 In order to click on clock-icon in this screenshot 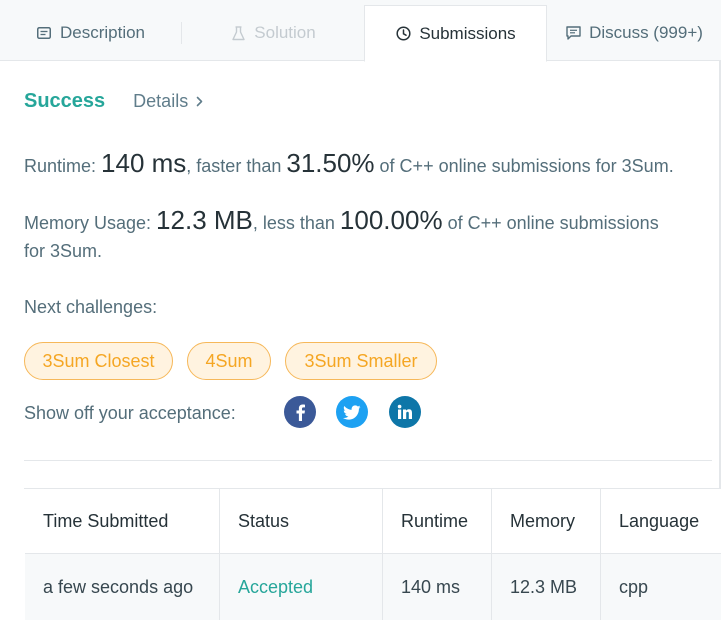, I will do `click(403, 34)`.